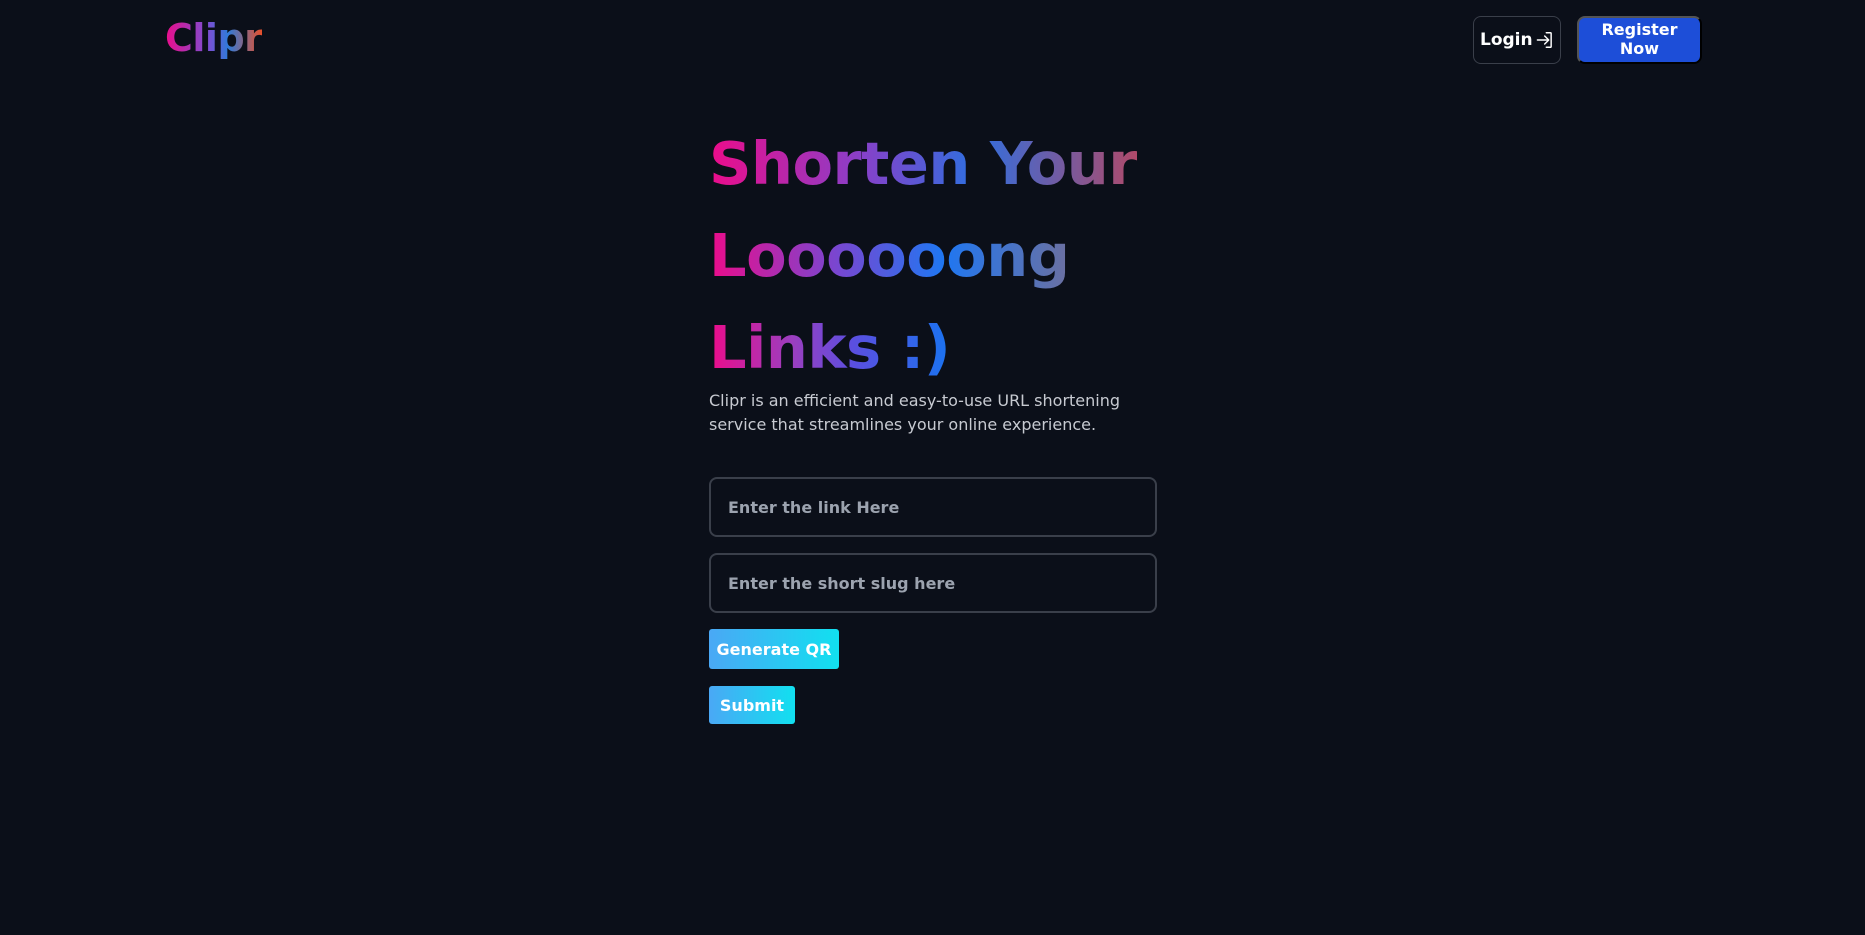  What do you see at coordinates (214, 38) in the screenshot?
I see `logo: Clipr` at bounding box center [214, 38].